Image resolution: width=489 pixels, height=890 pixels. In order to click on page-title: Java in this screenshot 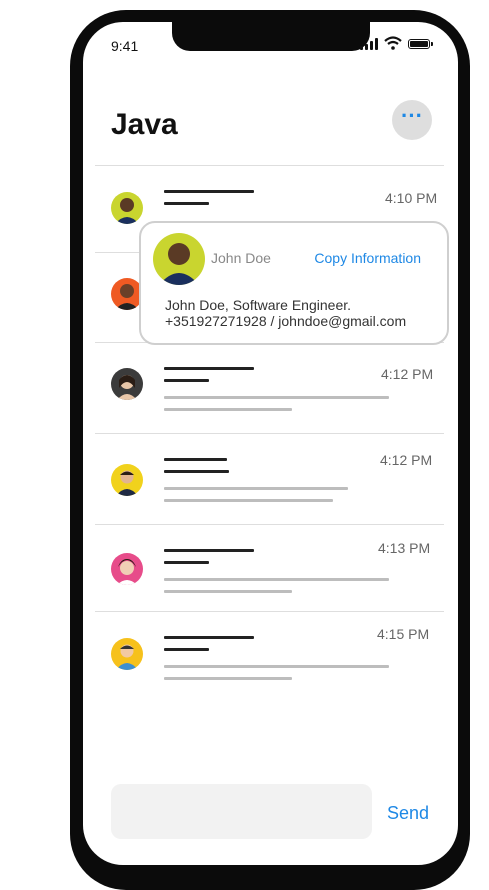, I will do `click(144, 124)`.